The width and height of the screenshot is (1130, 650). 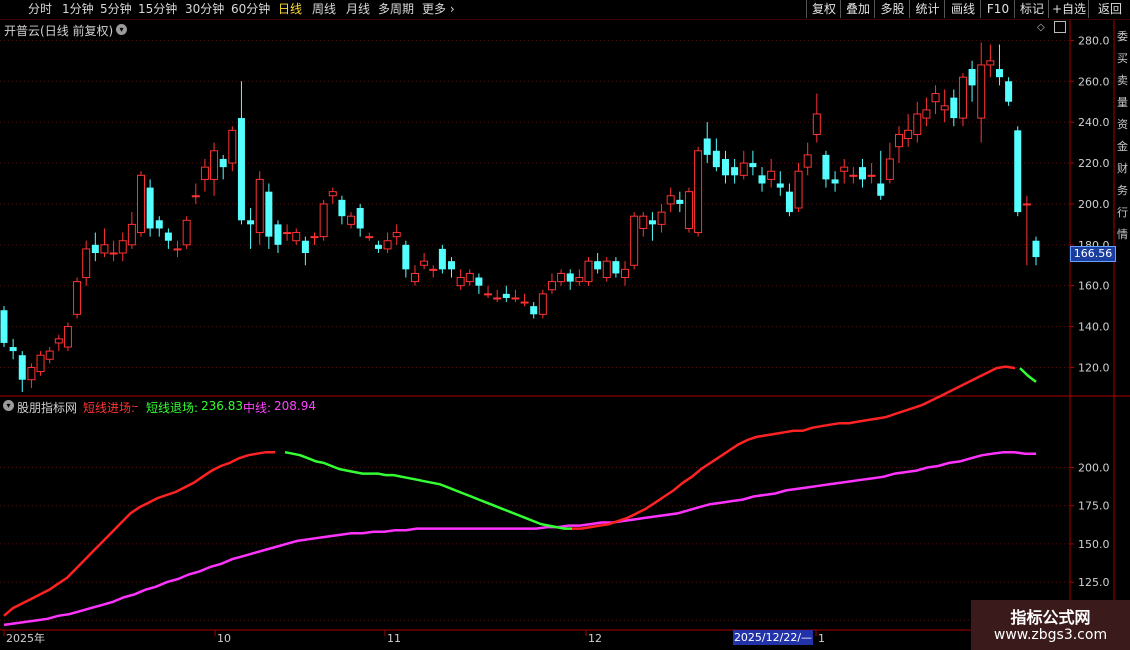 I want to click on entry-value: -, so click(x=136, y=406).